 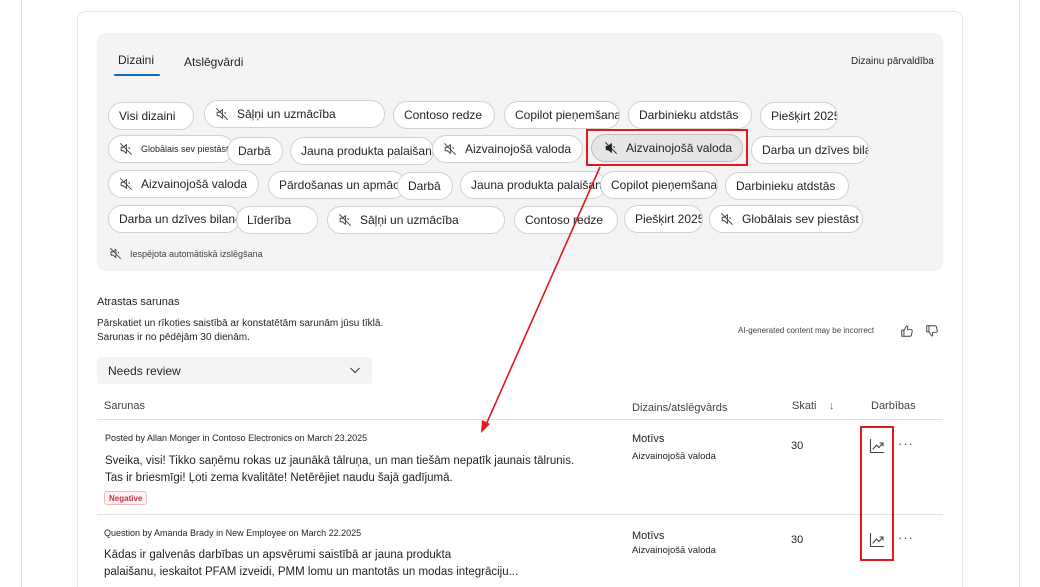 I want to click on window-edge-right, so click(x=1019, y=293).